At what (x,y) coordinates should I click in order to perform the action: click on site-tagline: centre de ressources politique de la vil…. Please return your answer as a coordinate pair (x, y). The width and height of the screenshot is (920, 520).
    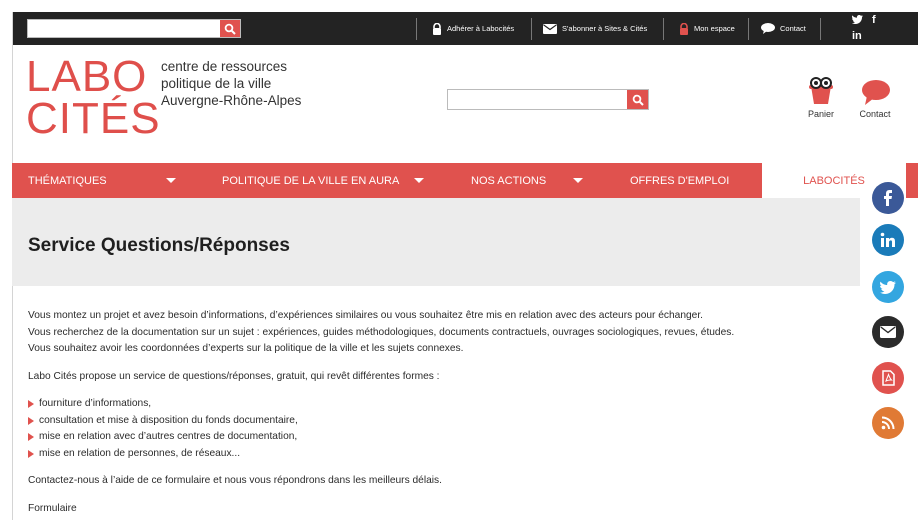
    Looking at the image, I should click on (246, 83).